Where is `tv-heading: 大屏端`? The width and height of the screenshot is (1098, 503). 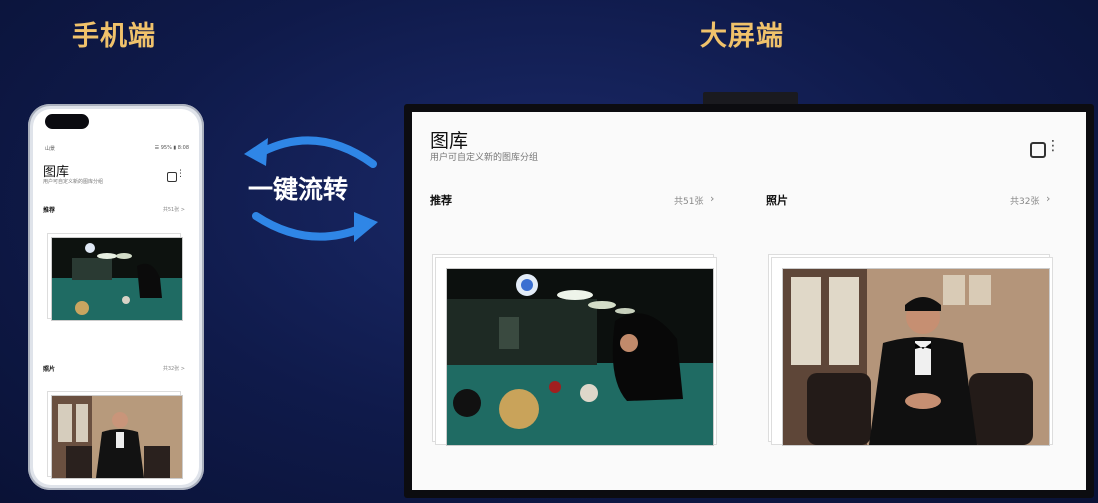
tv-heading: 大屏端 is located at coordinates (742, 36).